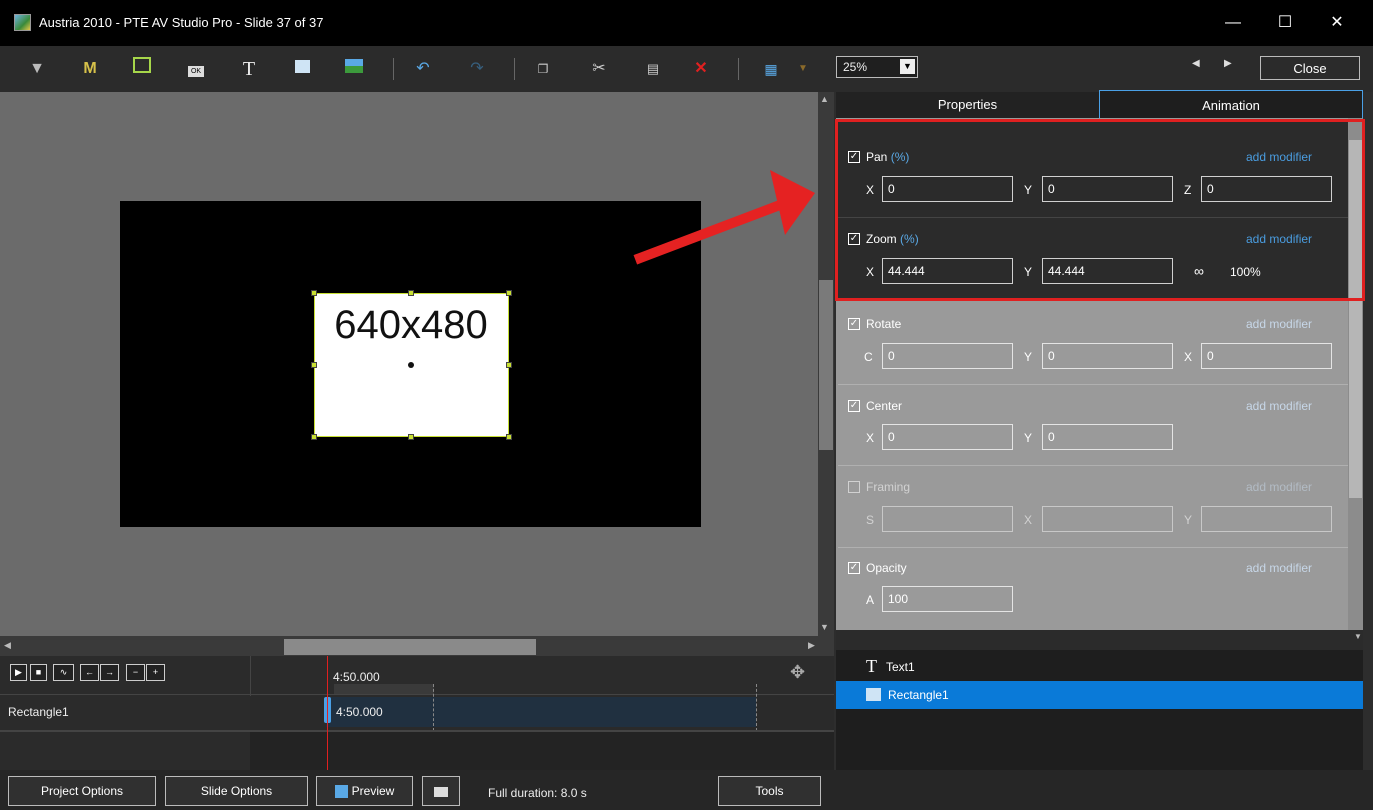 The height and width of the screenshot is (810, 1373). What do you see at coordinates (854, 568) in the screenshot?
I see `opacity-checkbox: ✓` at bounding box center [854, 568].